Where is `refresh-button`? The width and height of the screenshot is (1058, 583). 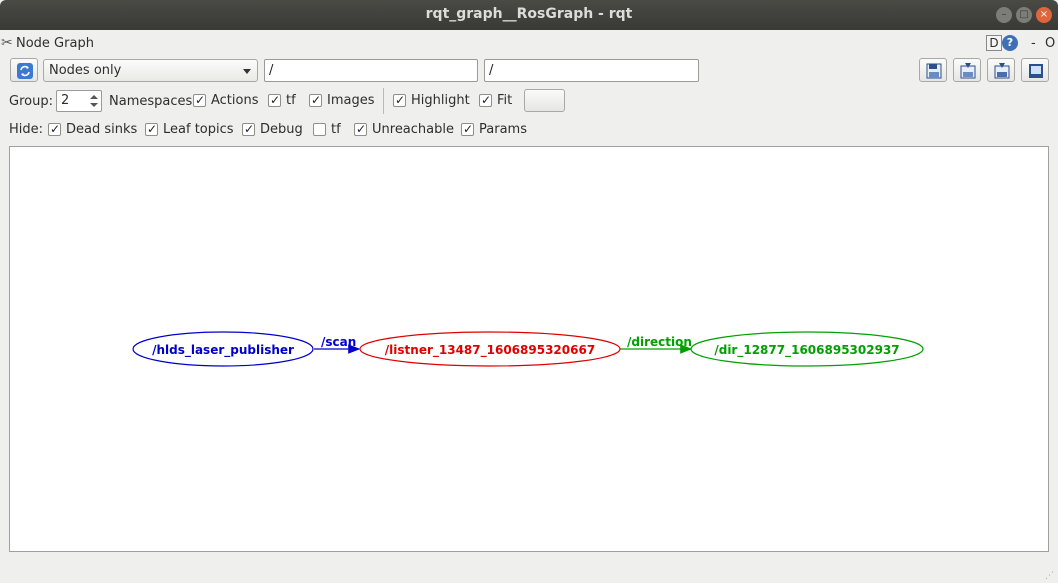
refresh-button is located at coordinates (24, 70).